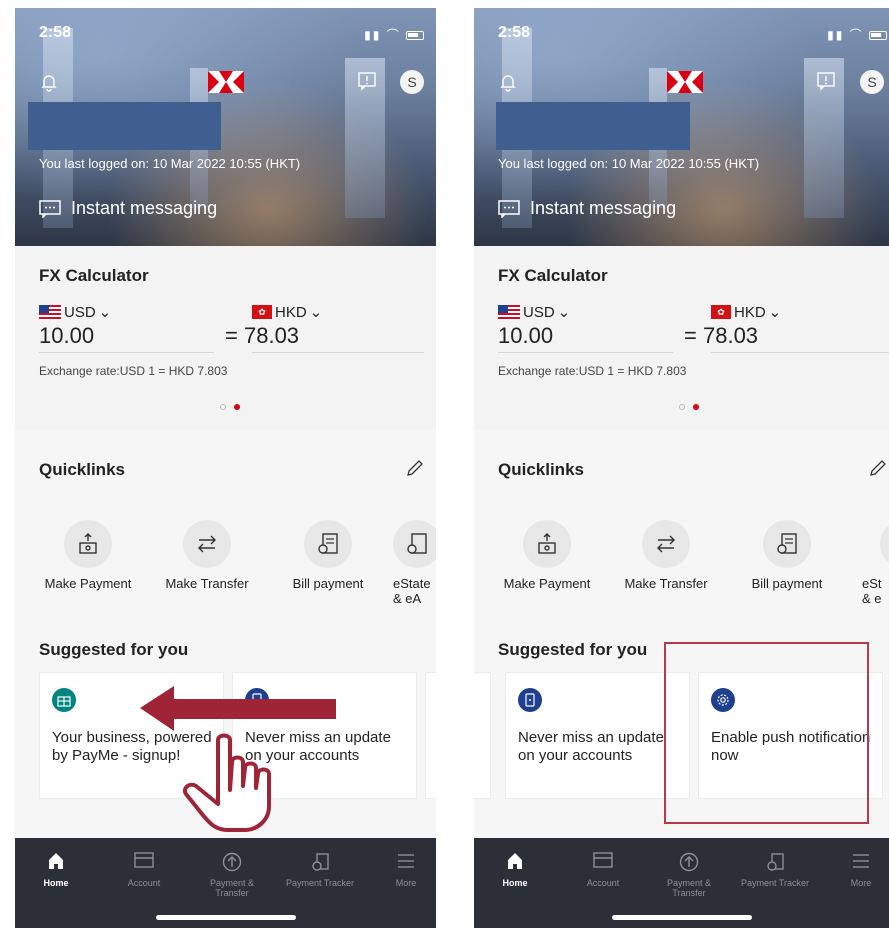  Describe the element at coordinates (875, 563) in the screenshot. I see `quicklink-estatement-partial: eSt & e` at that location.